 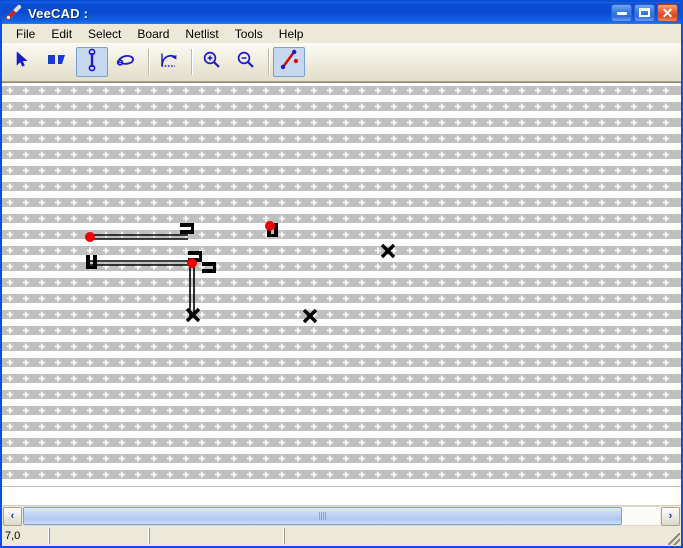 I want to click on scroll-right-button: ›, so click(x=670, y=516).